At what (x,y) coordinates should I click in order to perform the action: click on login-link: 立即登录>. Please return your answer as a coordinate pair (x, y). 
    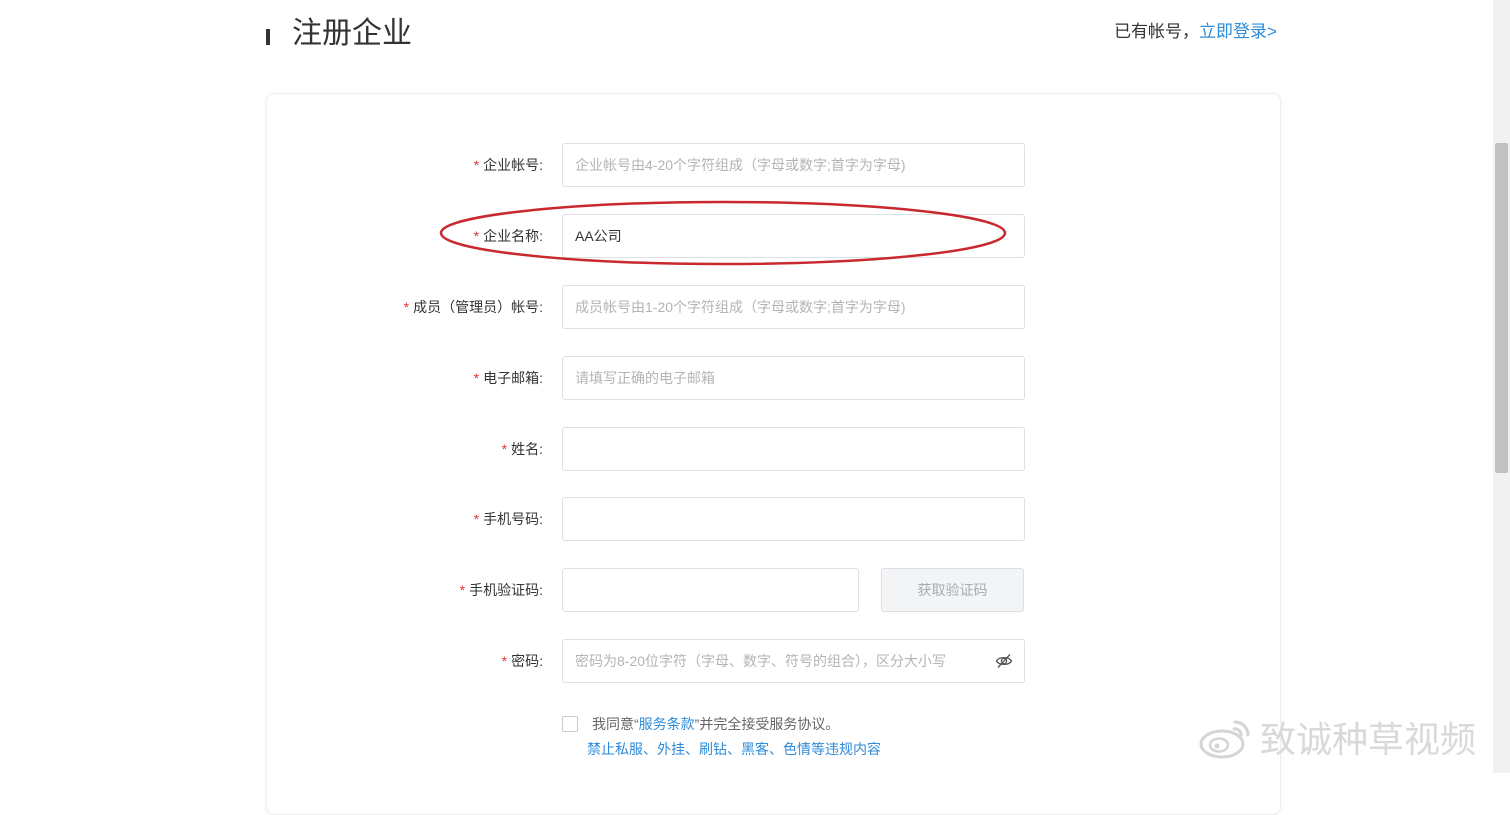
    Looking at the image, I should click on (1238, 31).